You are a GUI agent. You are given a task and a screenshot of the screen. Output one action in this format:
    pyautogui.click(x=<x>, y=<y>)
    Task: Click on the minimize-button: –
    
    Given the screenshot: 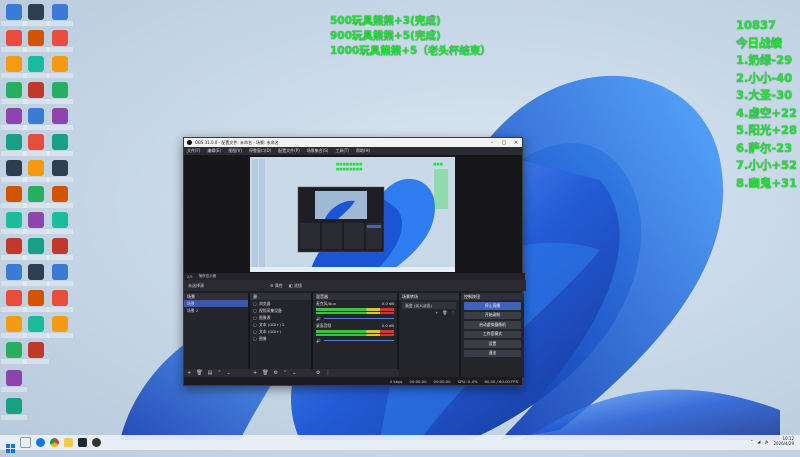 What is the action you would take?
    pyautogui.click(x=492, y=143)
    